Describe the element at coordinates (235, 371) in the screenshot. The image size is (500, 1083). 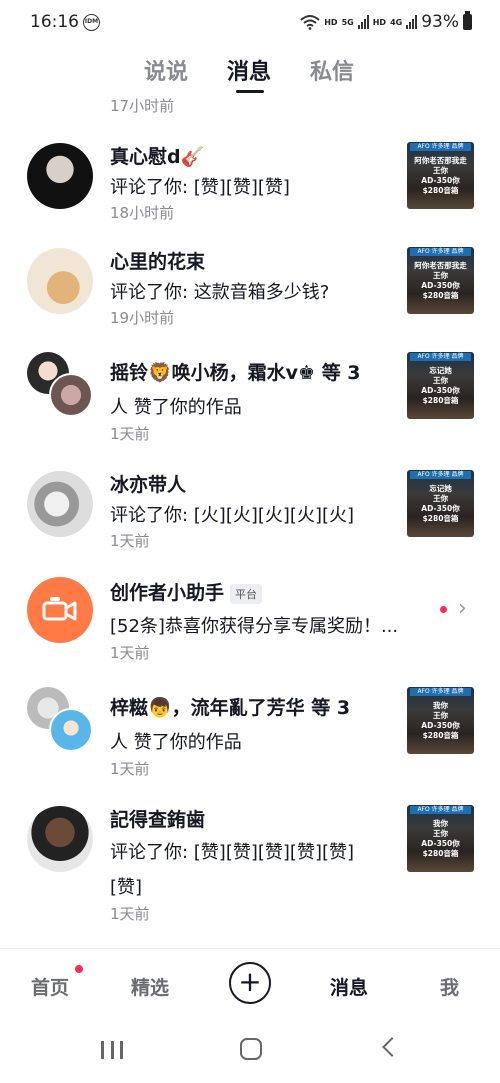
I see `message-sender: 摇铃🦁唤小杨，霜水v♚ 等 3` at that location.